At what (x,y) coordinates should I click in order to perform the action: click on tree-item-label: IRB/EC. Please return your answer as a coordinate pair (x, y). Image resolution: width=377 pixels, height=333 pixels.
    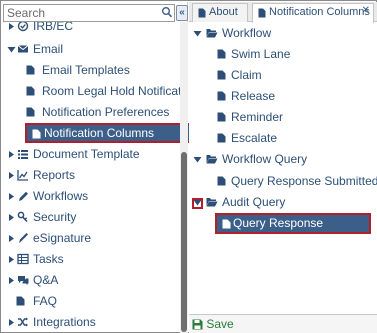
    Looking at the image, I should click on (53, 27).